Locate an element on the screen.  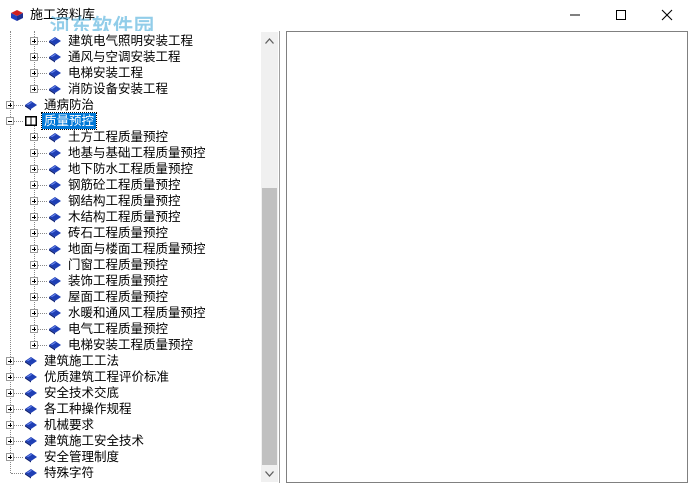
scroll-thumb is located at coordinates (269, 326).